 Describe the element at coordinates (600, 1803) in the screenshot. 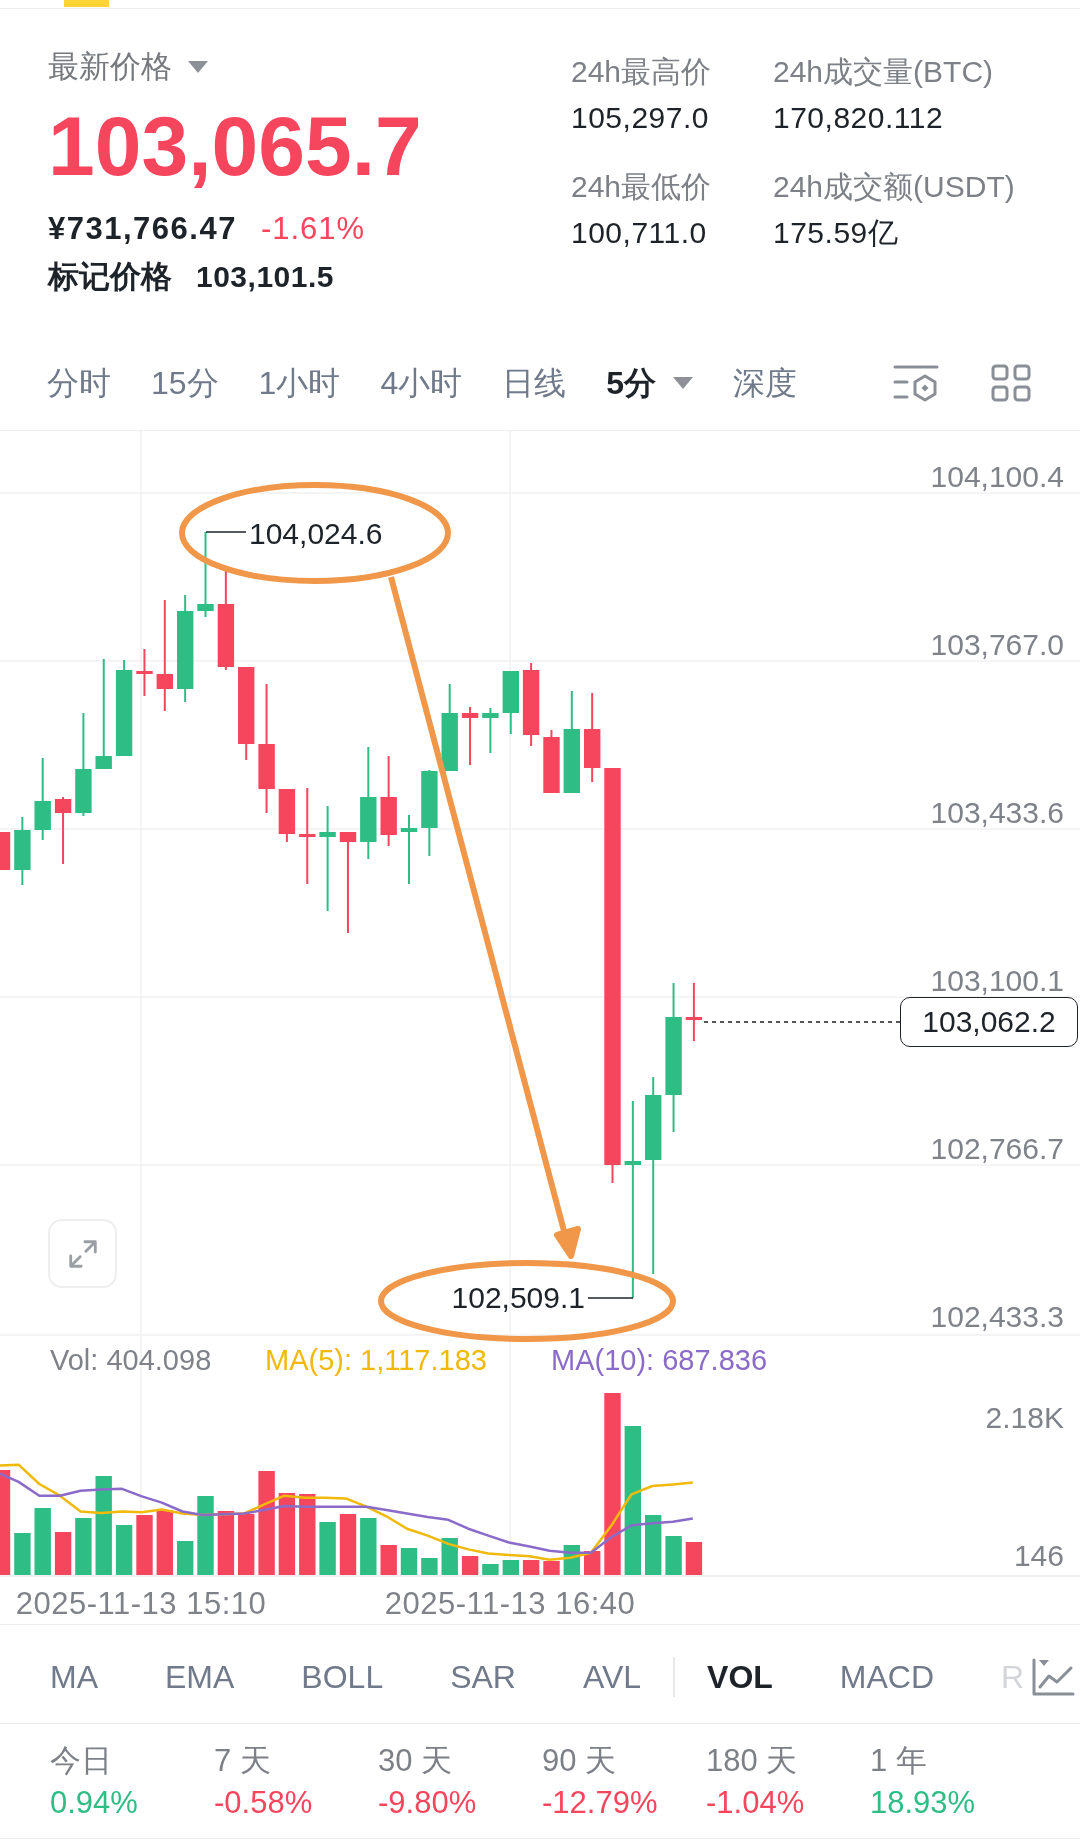

I see `period-return: -12.79%` at that location.